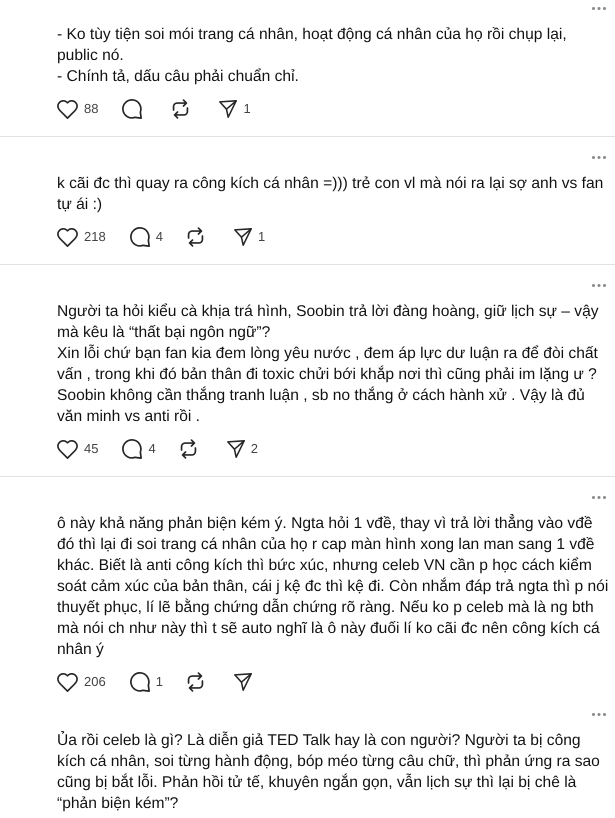  What do you see at coordinates (81, 237) in the screenshot?
I see `like-button: 218` at bounding box center [81, 237].